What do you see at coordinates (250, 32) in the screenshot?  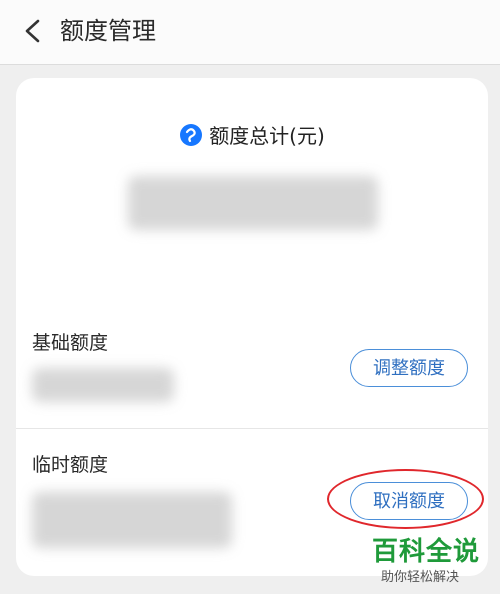 I see `app-header: 额度管理` at bounding box center [250, 32].